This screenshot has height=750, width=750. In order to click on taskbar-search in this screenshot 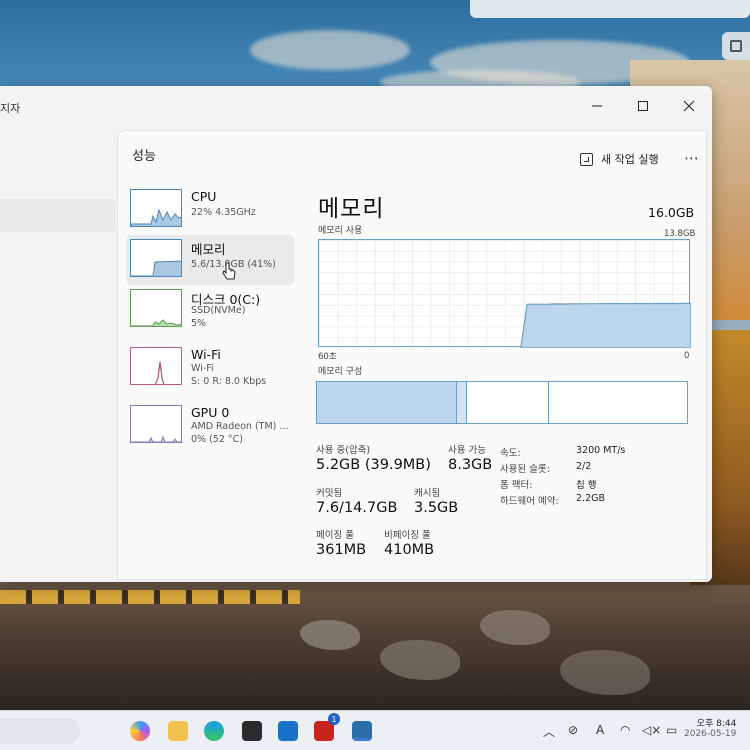, I will do `click(40, 731)`.